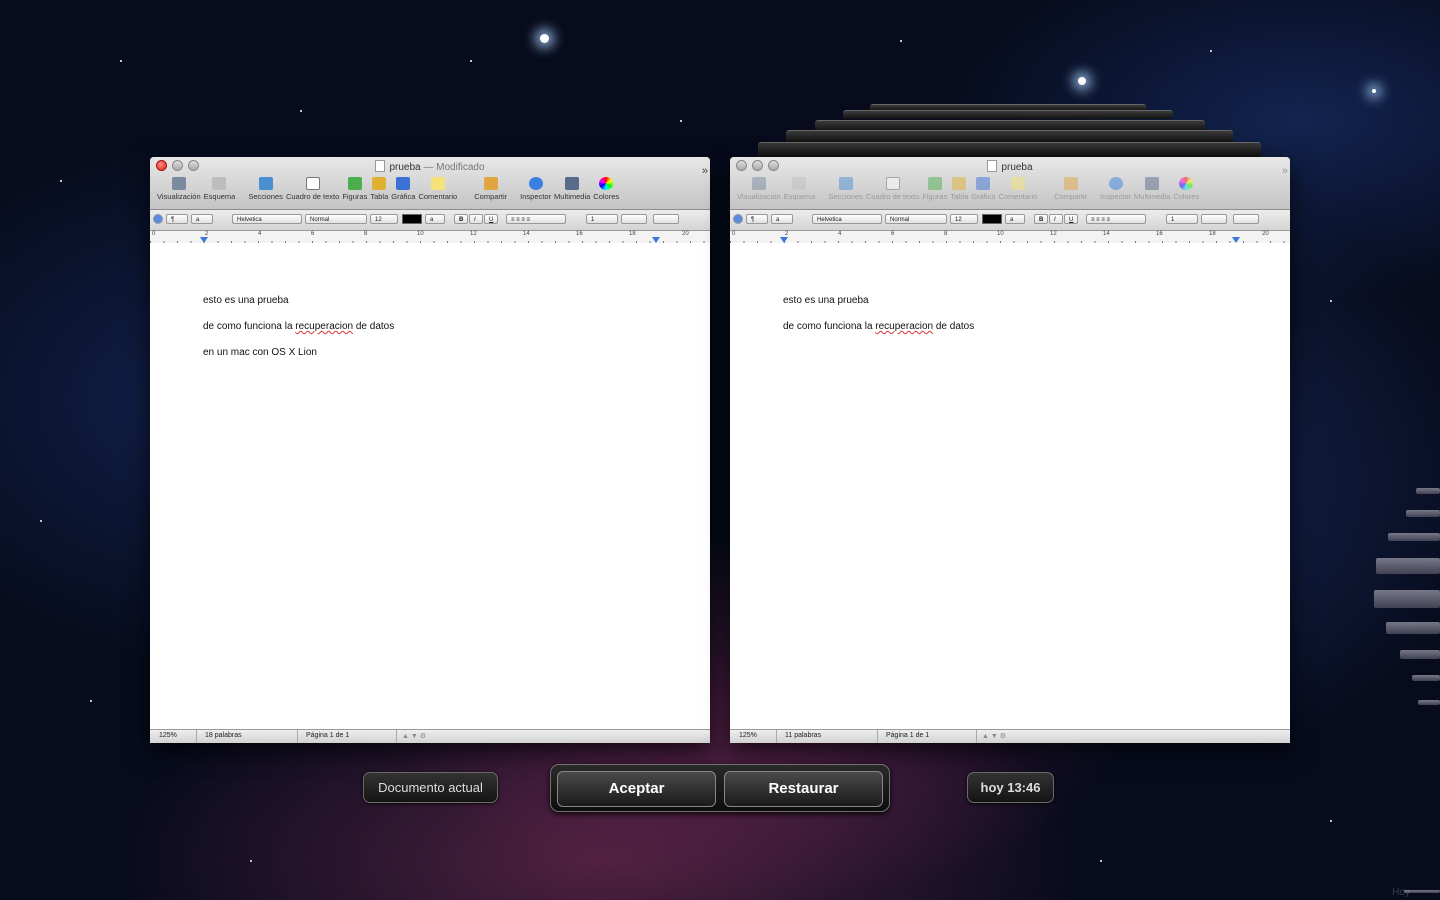 Image resolution: width=1440 pixels, height=900 pixels. What do you see at coordinates (491, 196) in the screenshot?
I see `toolbar-label: Compartir` at bounding box center [491, 196].